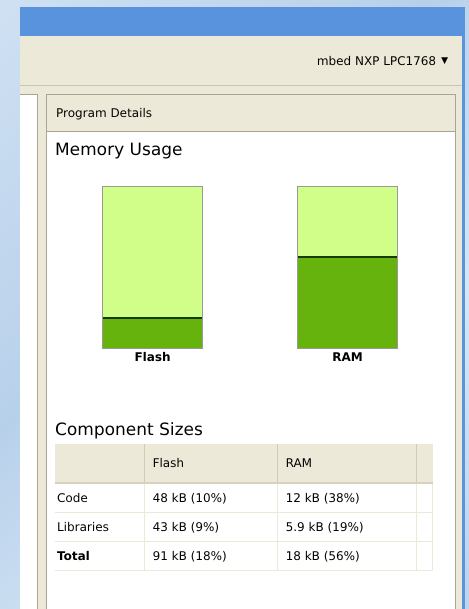 This screenshot has height=609, width=469. Describe the element at coordinates (99, 497) in the screenshot. I see `table-cell: Code` at that location.